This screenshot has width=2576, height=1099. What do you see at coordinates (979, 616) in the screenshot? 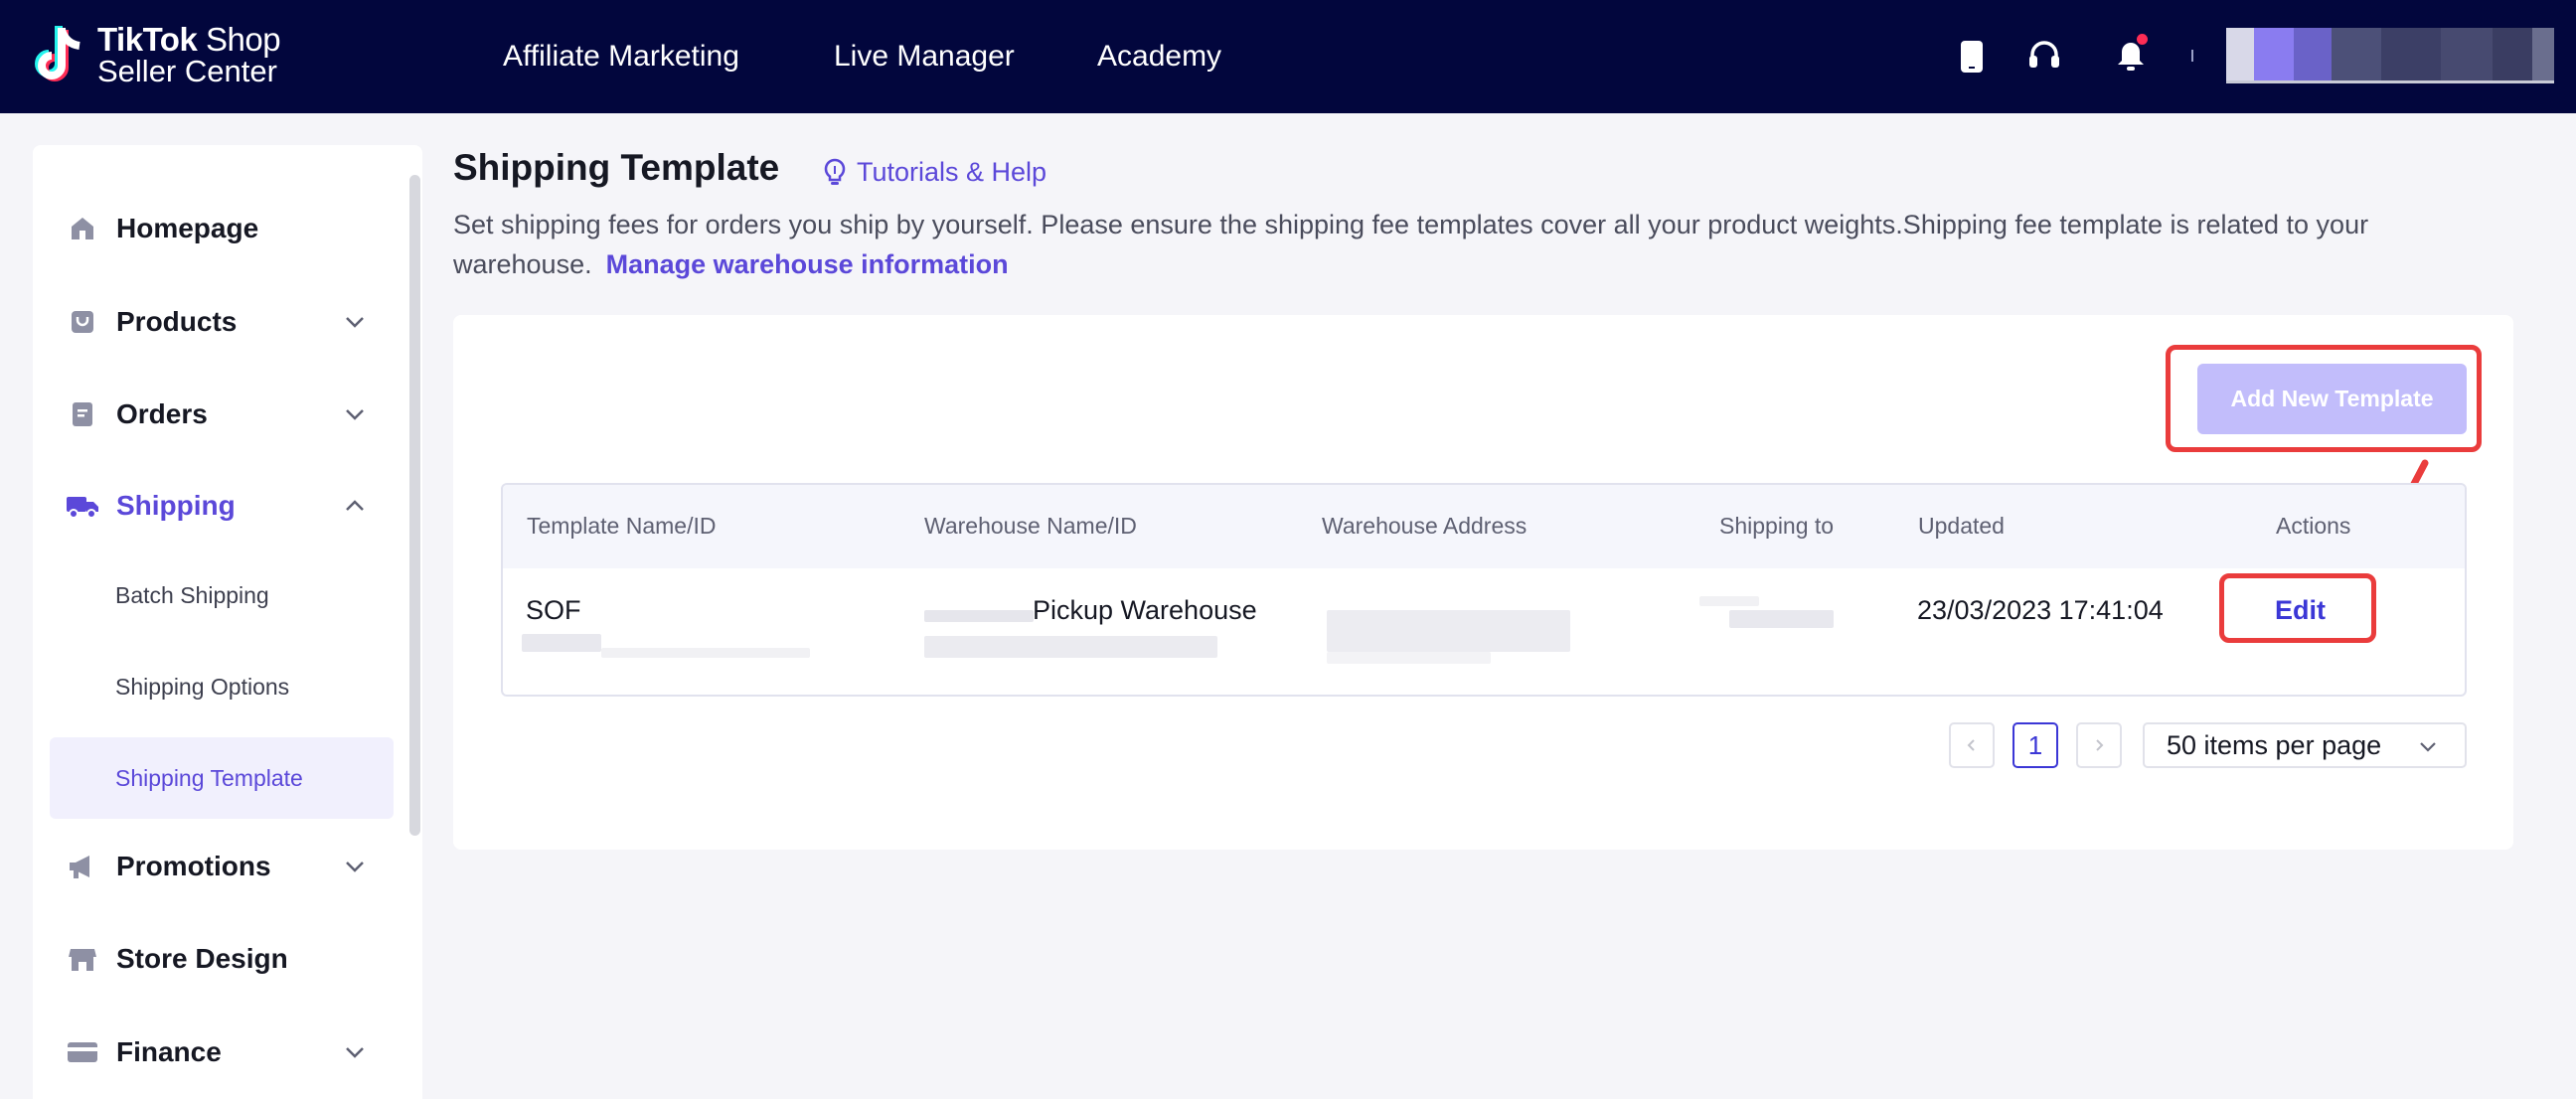
I see `redacted-warehouse-name` at bounding box center [979, 616].